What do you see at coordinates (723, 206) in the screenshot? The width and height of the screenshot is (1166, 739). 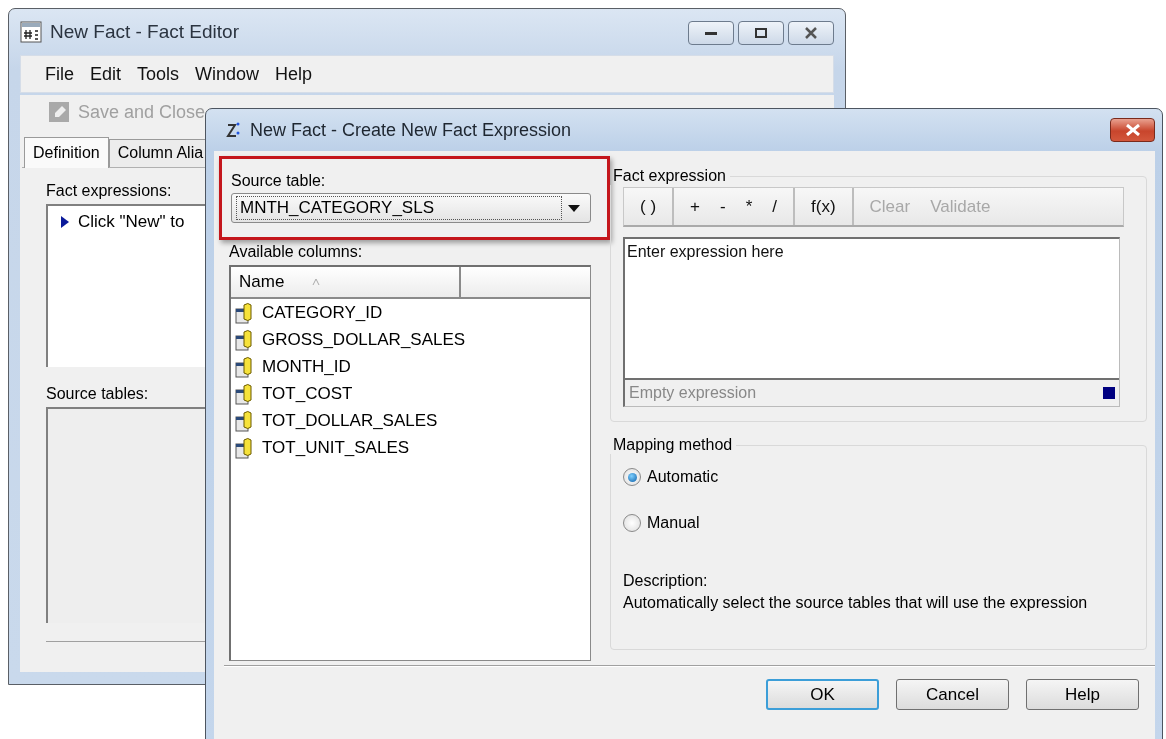 I see `toolbar-button: -` at bounding box center [723, 206].